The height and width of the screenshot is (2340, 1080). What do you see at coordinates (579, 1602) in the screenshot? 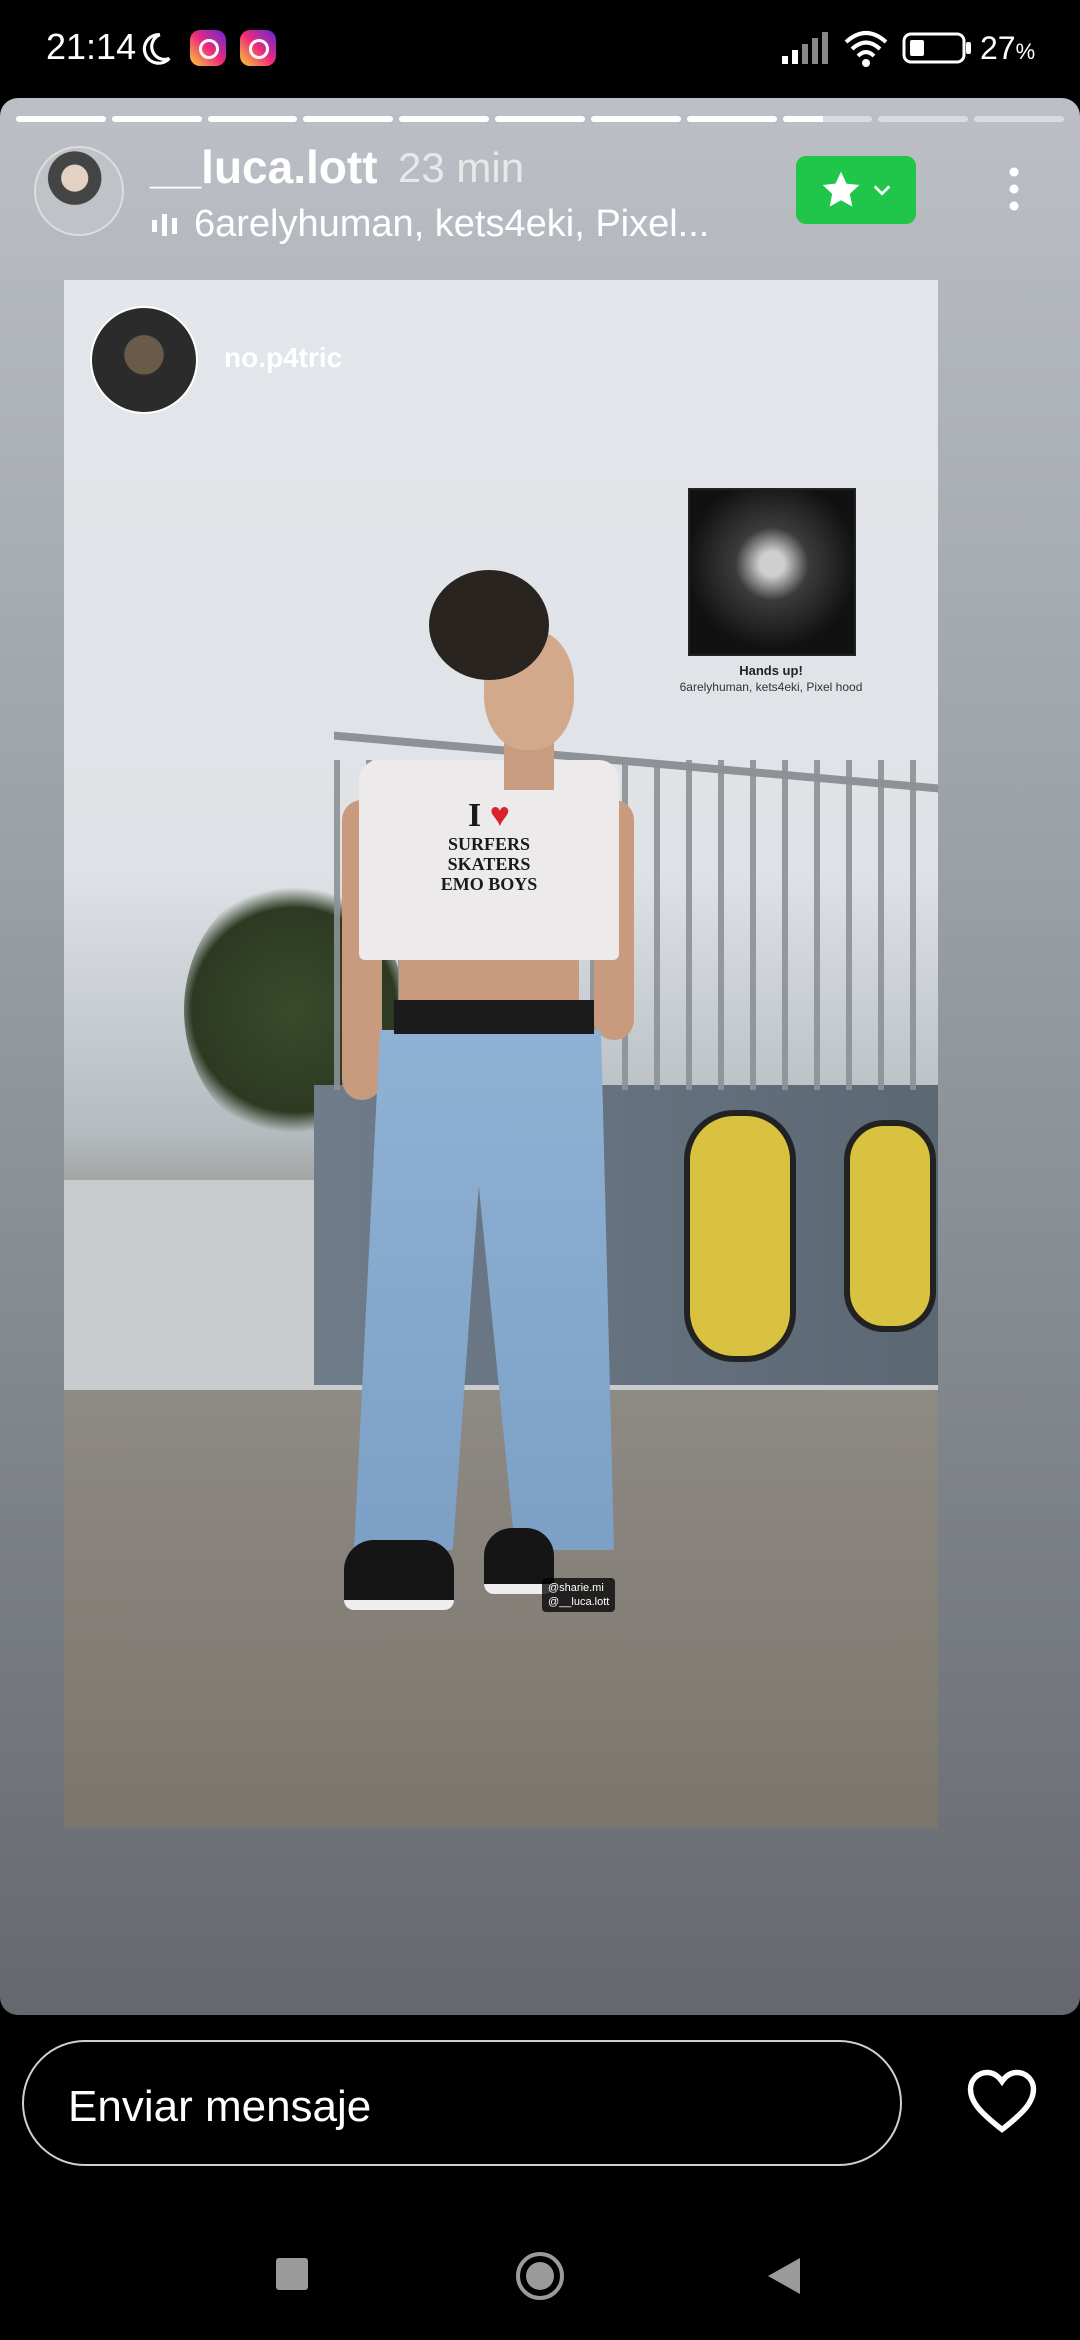
I see `mention-tag: @__luca.lott` at bounding box center [579, 1602].